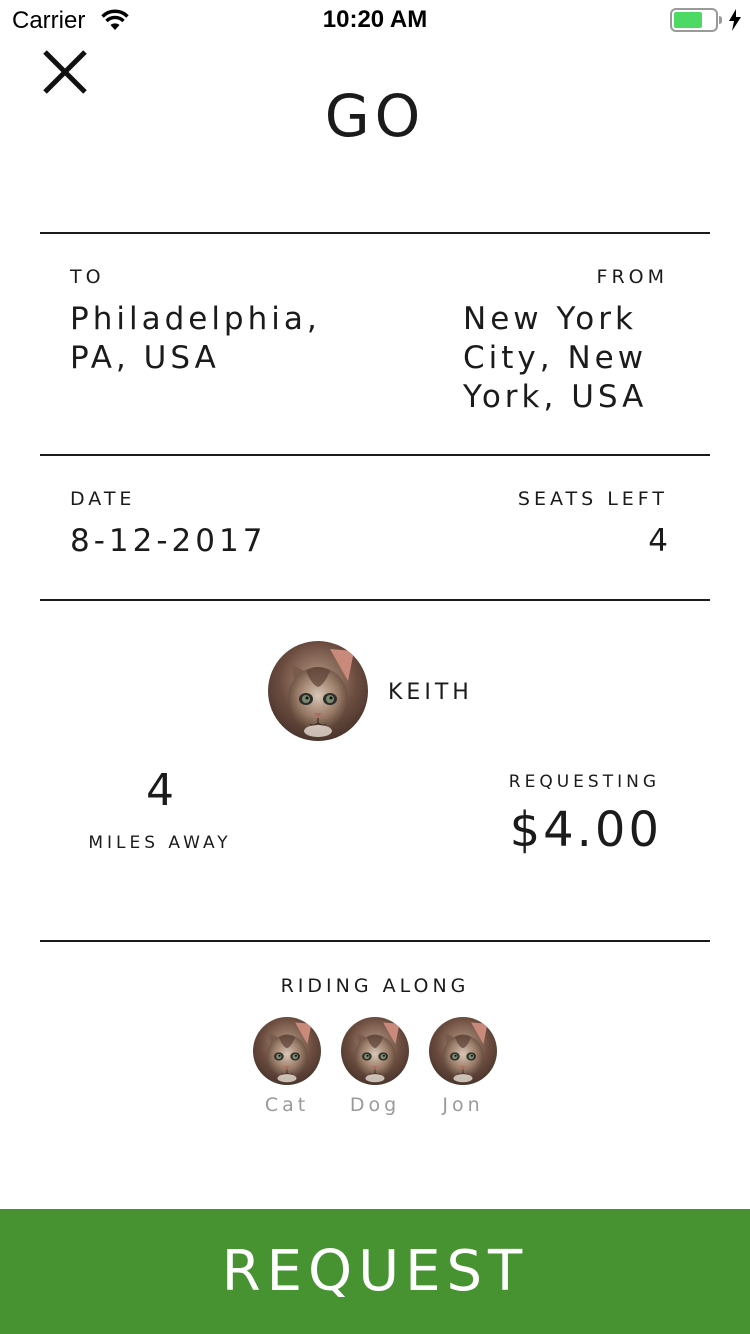 This screenshot has width=750, height=1334. Describe the element at coordinates (195, 319) in the screenshot. I see `to-value-line1: Philadelphia,` at that location.